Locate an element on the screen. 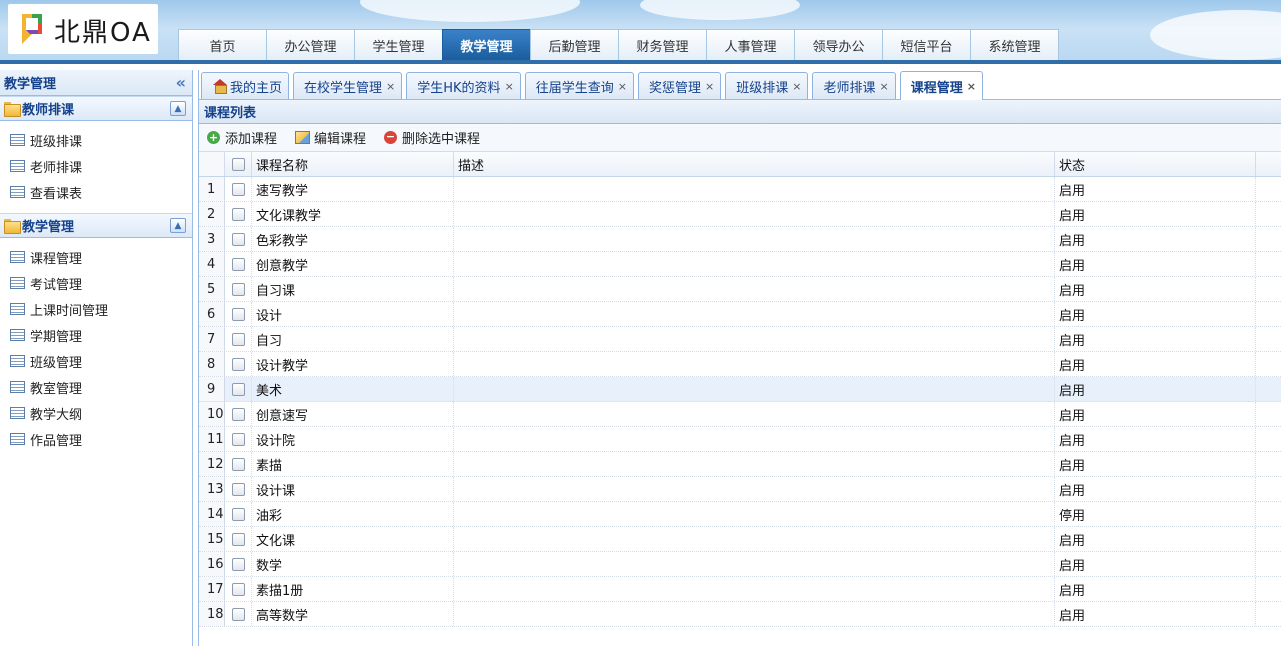 Image resolution: width=1281 pixels, height=646 pixels. edit-course-button: 编辑课程 is located at coordinates (330, 137).